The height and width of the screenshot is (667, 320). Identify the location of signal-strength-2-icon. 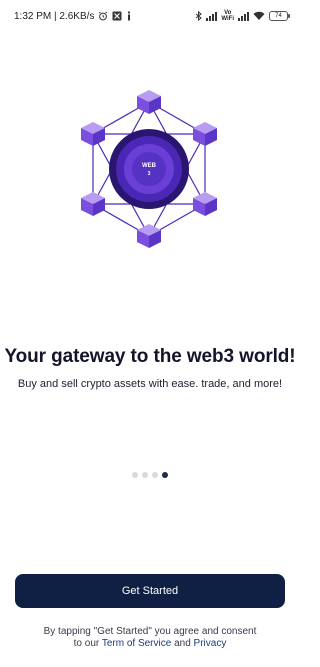
(243, 16).